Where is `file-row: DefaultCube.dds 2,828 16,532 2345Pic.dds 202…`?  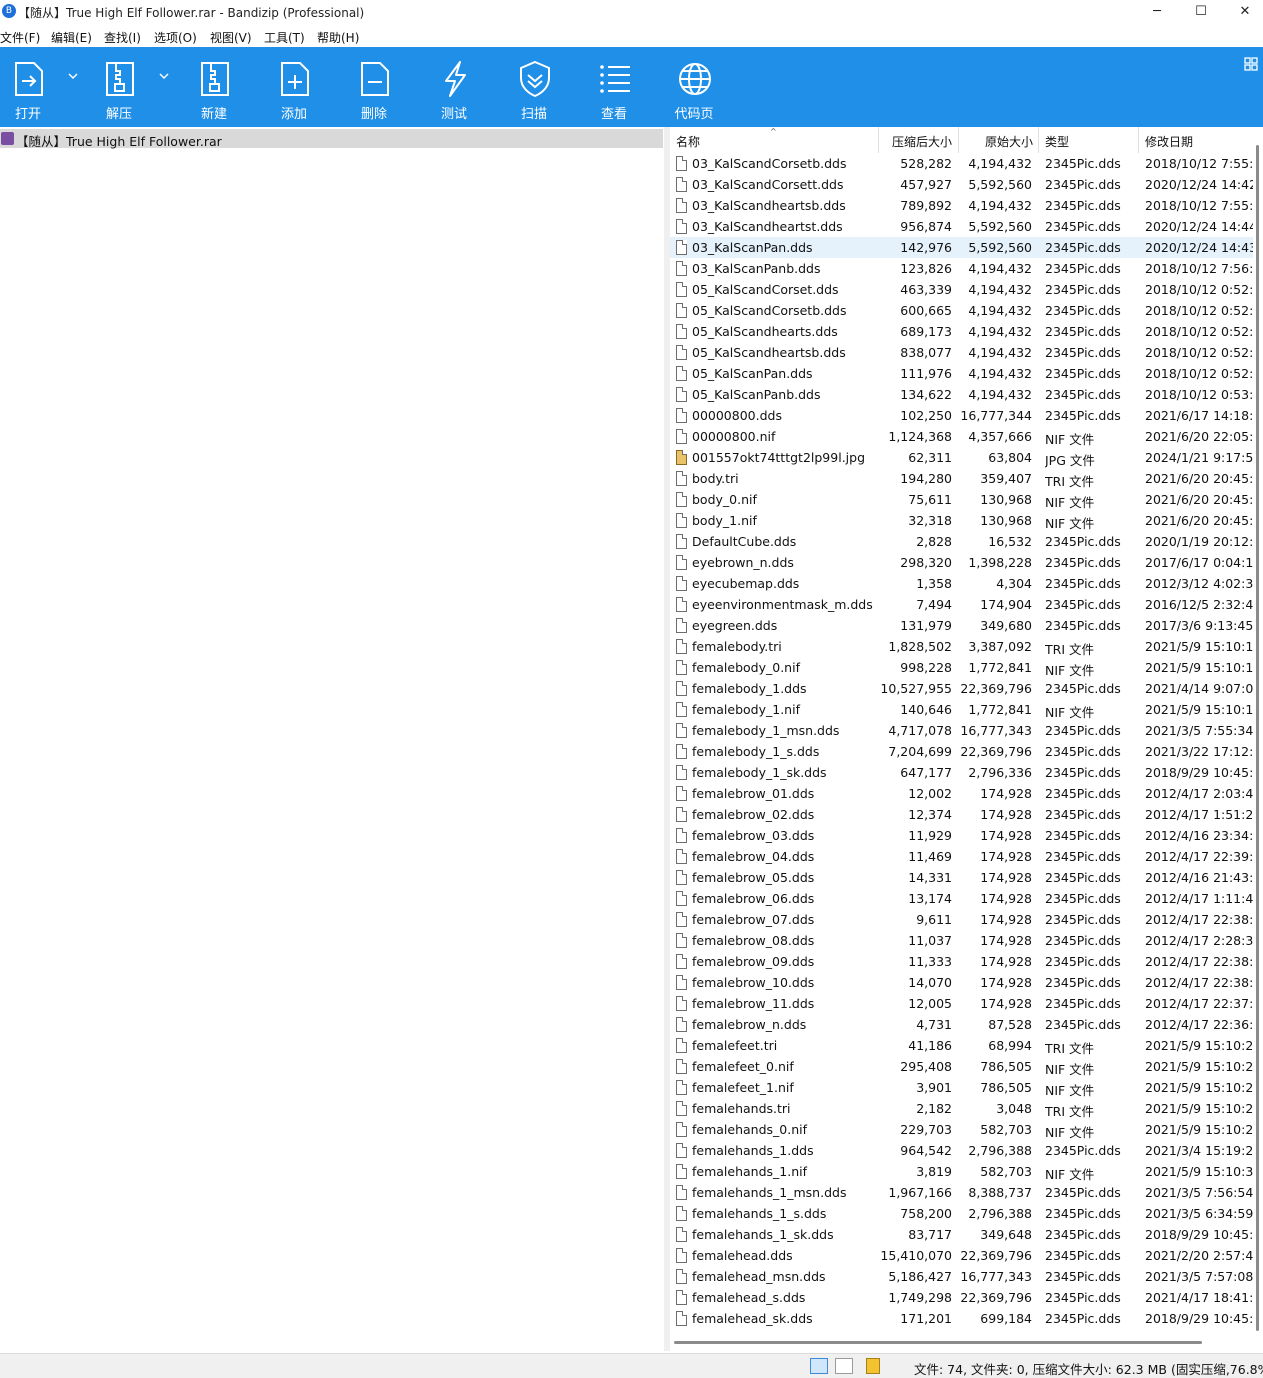
file-row: DefaultCube.dds 2,828 16,532 2345Pic.dds 202… is located at coordinates (965, 541).